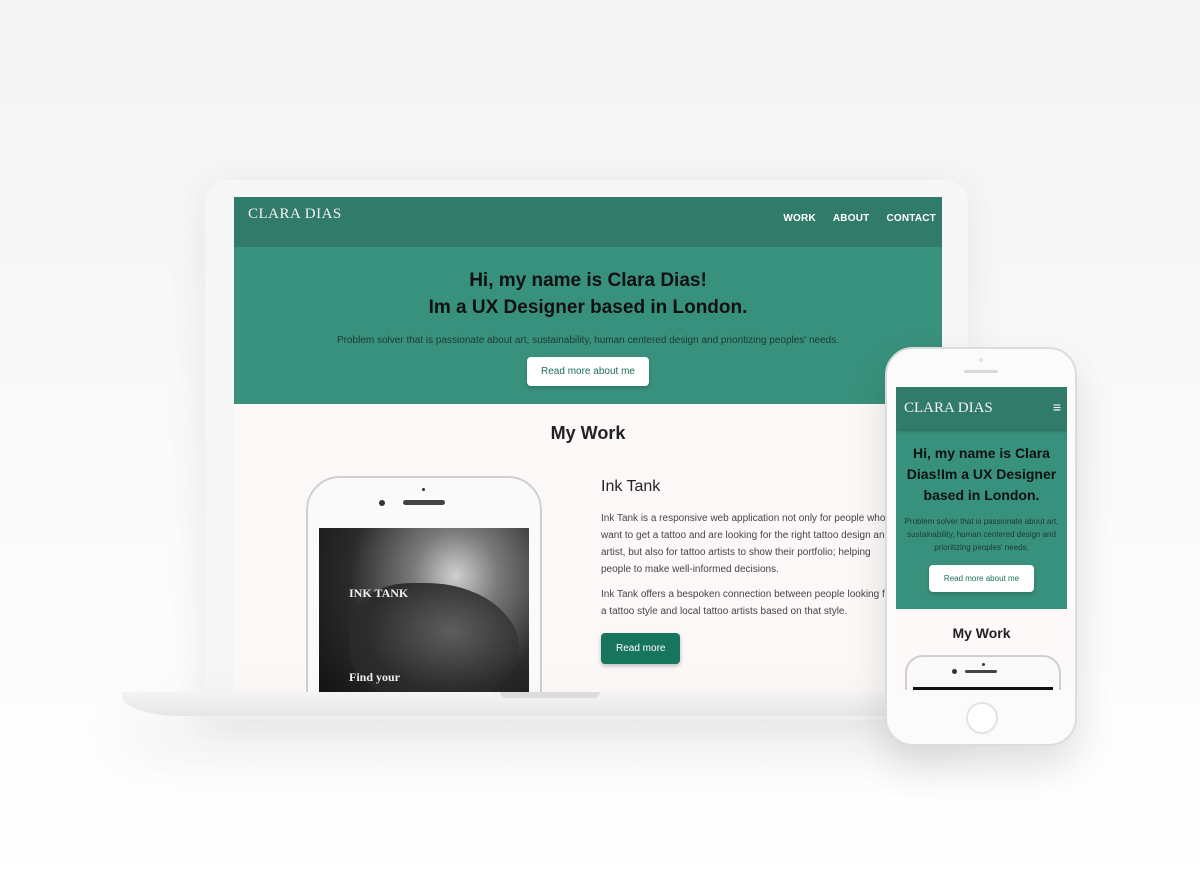  I want to click on home-button-icon, so click(982, 718).